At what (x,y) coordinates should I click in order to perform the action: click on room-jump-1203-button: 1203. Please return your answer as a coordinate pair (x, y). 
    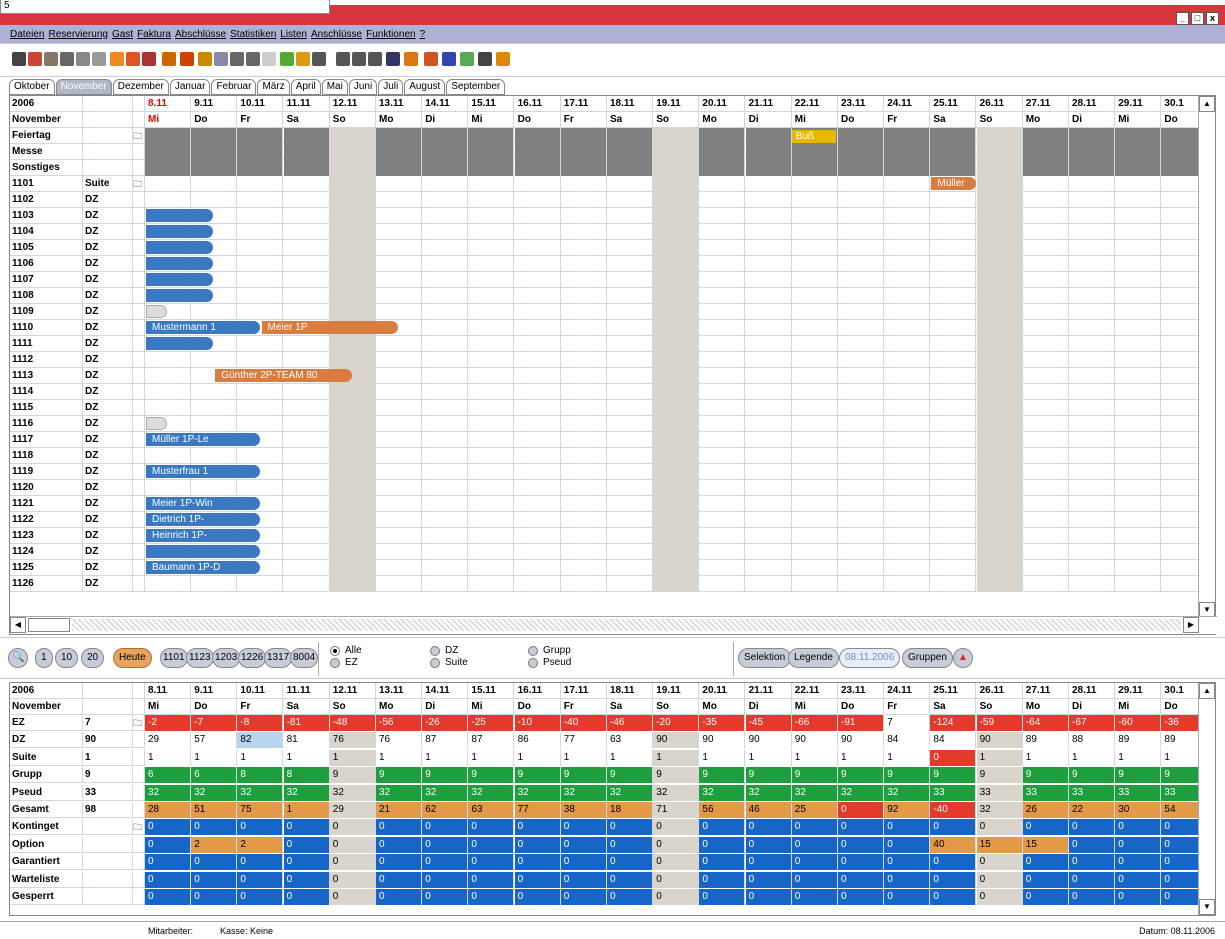
    Looking at the image, I should click on (226, 658).